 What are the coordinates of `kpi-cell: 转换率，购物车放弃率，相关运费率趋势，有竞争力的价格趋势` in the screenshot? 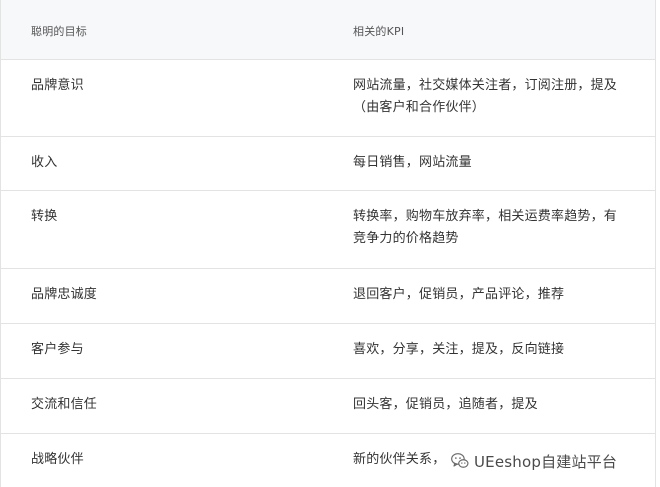 It's located at (485, 227).